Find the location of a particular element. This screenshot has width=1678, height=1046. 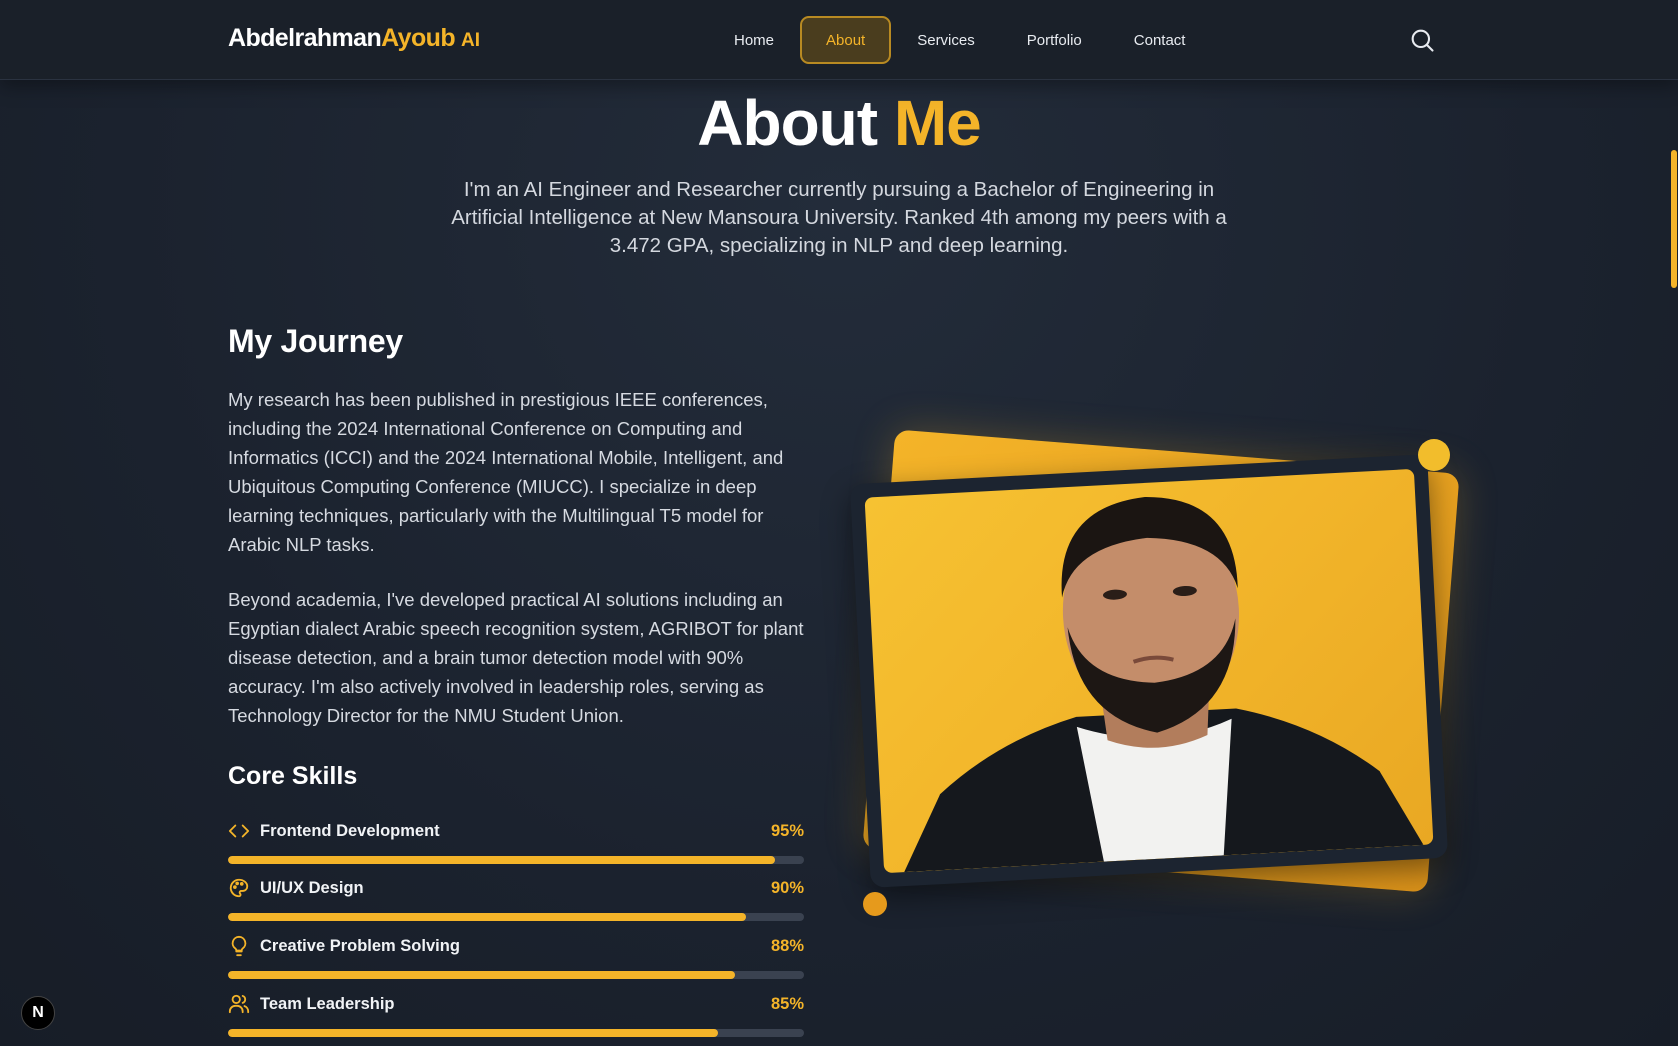

title-accent: Me is located at coordinates (937, 123).